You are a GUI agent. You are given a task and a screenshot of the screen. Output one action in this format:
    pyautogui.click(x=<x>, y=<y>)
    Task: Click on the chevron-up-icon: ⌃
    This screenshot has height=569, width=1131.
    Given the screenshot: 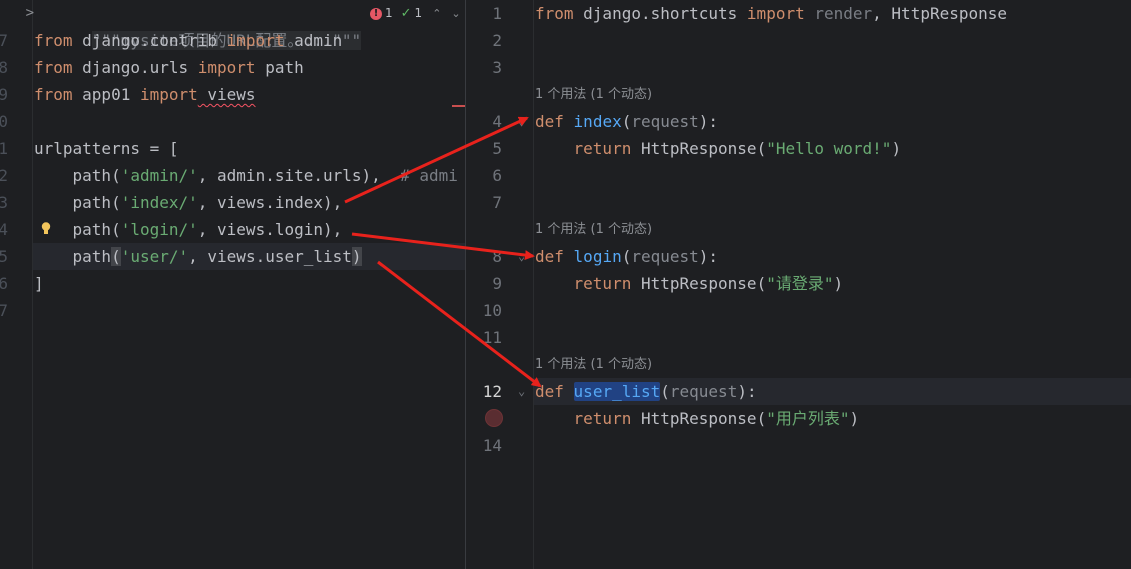 What is the action you would take?
    pyautogui.click(x=436, y=13)
    